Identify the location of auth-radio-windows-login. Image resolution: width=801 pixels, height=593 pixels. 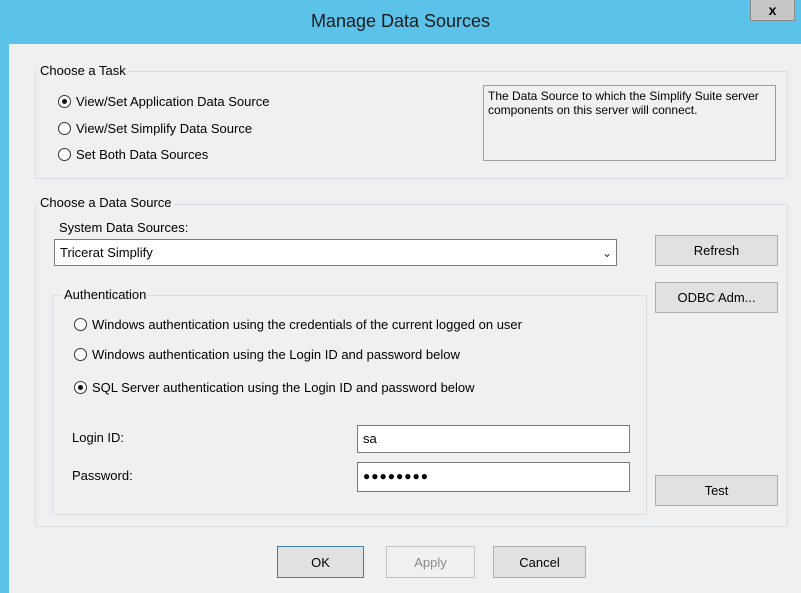
(80, 354).